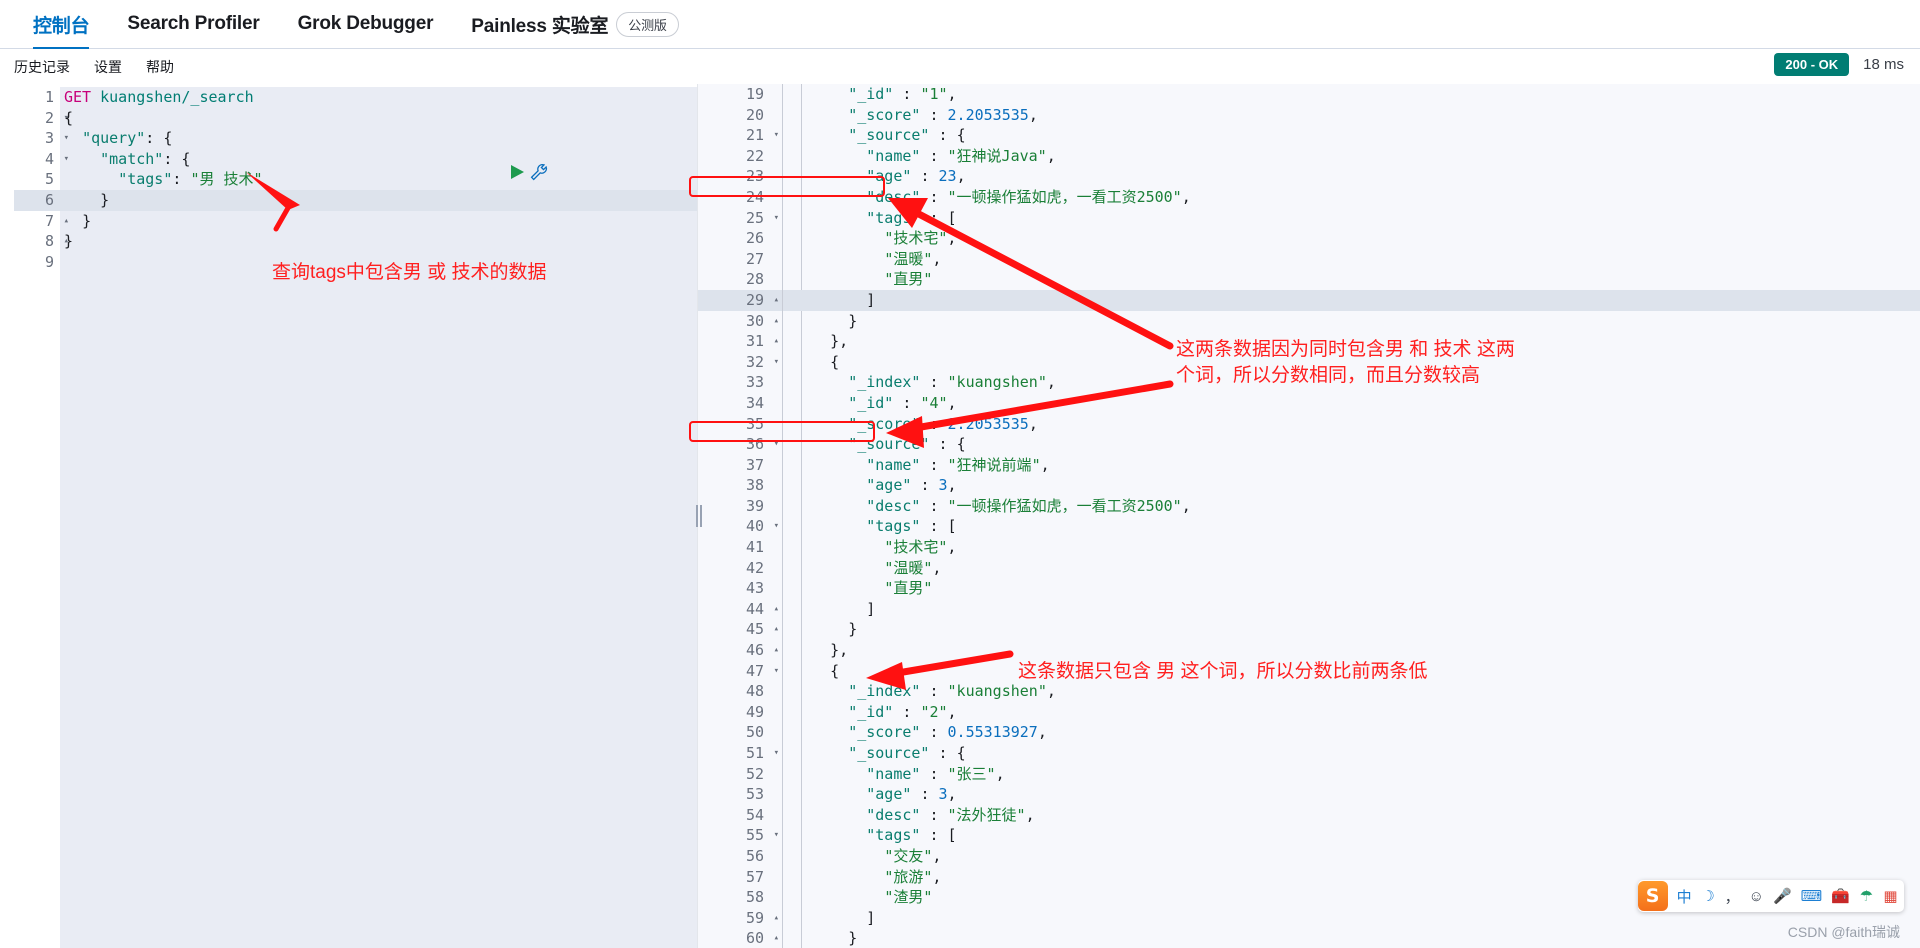  What do you see at coordinates (56, 158) in the screenshot?
I see `line-number: 4 ▾` at bounding box center [56, 158].